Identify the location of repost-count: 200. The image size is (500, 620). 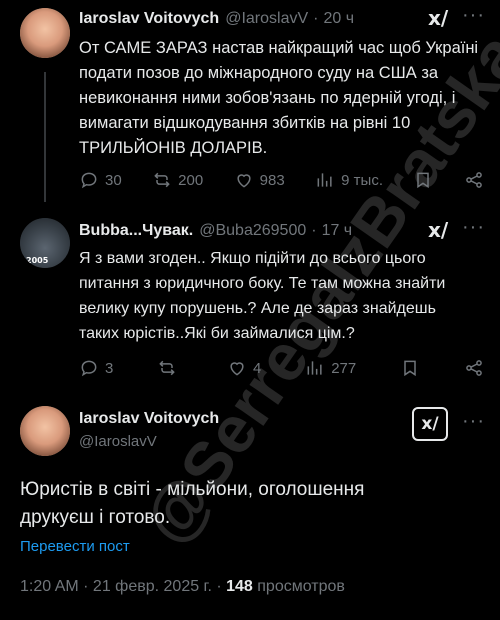
(191, 180).